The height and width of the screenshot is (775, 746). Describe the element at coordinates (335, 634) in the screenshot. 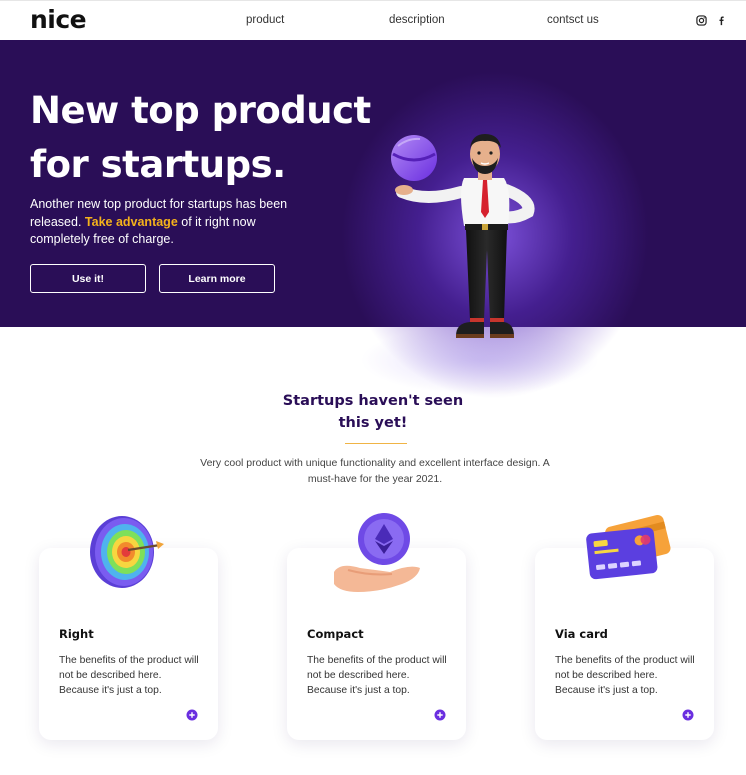

I see `card-title: Compact` at that location.